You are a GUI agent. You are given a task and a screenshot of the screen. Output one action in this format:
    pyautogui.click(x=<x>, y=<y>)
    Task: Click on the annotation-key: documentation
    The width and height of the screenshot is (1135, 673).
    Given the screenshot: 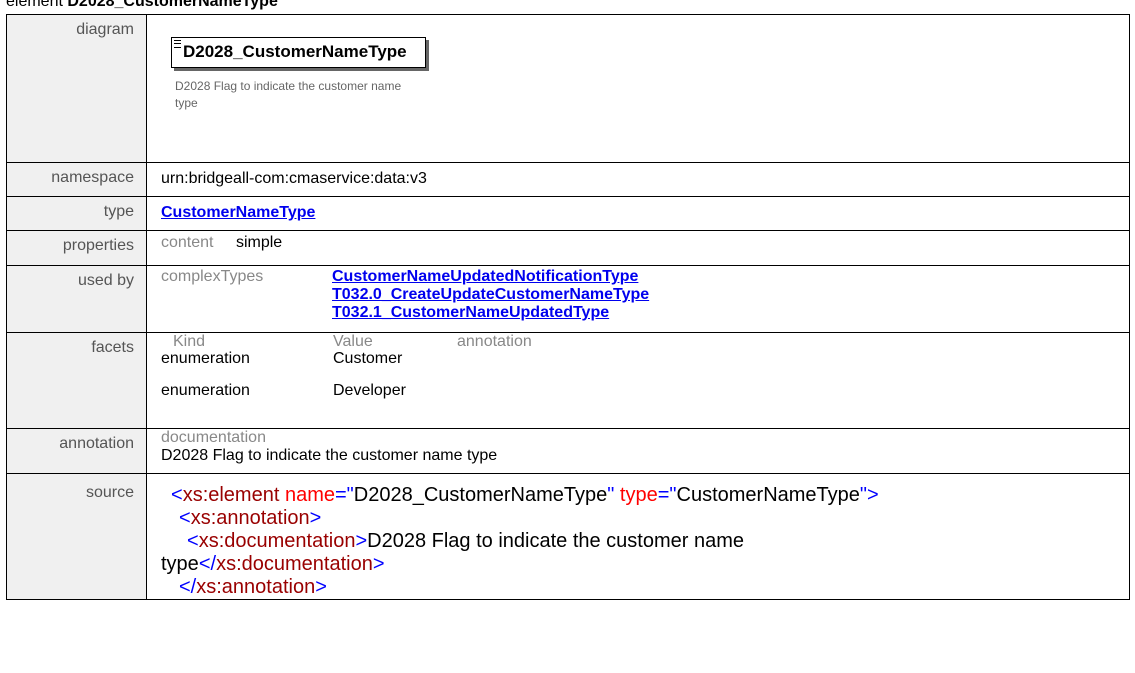 What is the action you would take?
    pyautogui.click(x=213, y=437)
    